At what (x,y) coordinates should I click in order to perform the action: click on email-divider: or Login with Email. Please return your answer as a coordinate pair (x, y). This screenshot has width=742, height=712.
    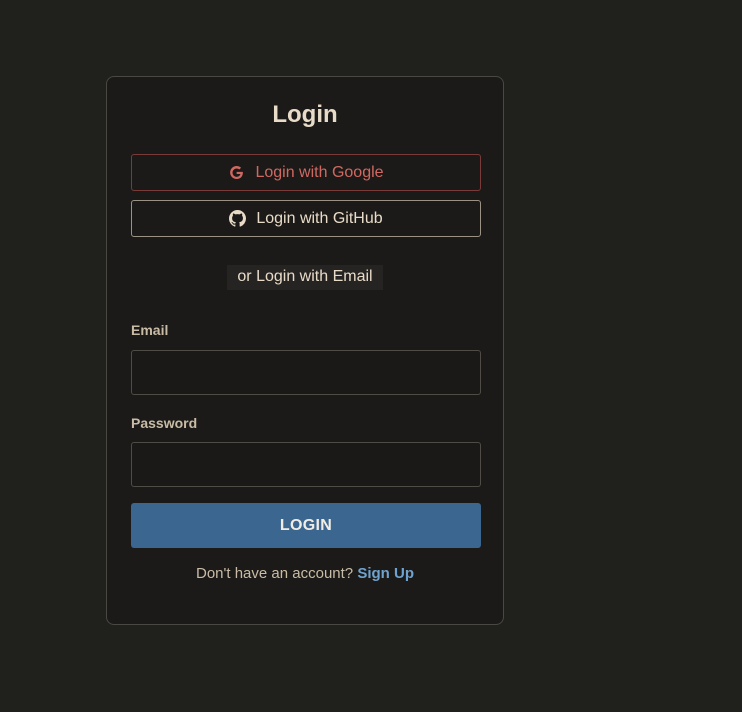
    Looking at the image, I should click on (305, 277).